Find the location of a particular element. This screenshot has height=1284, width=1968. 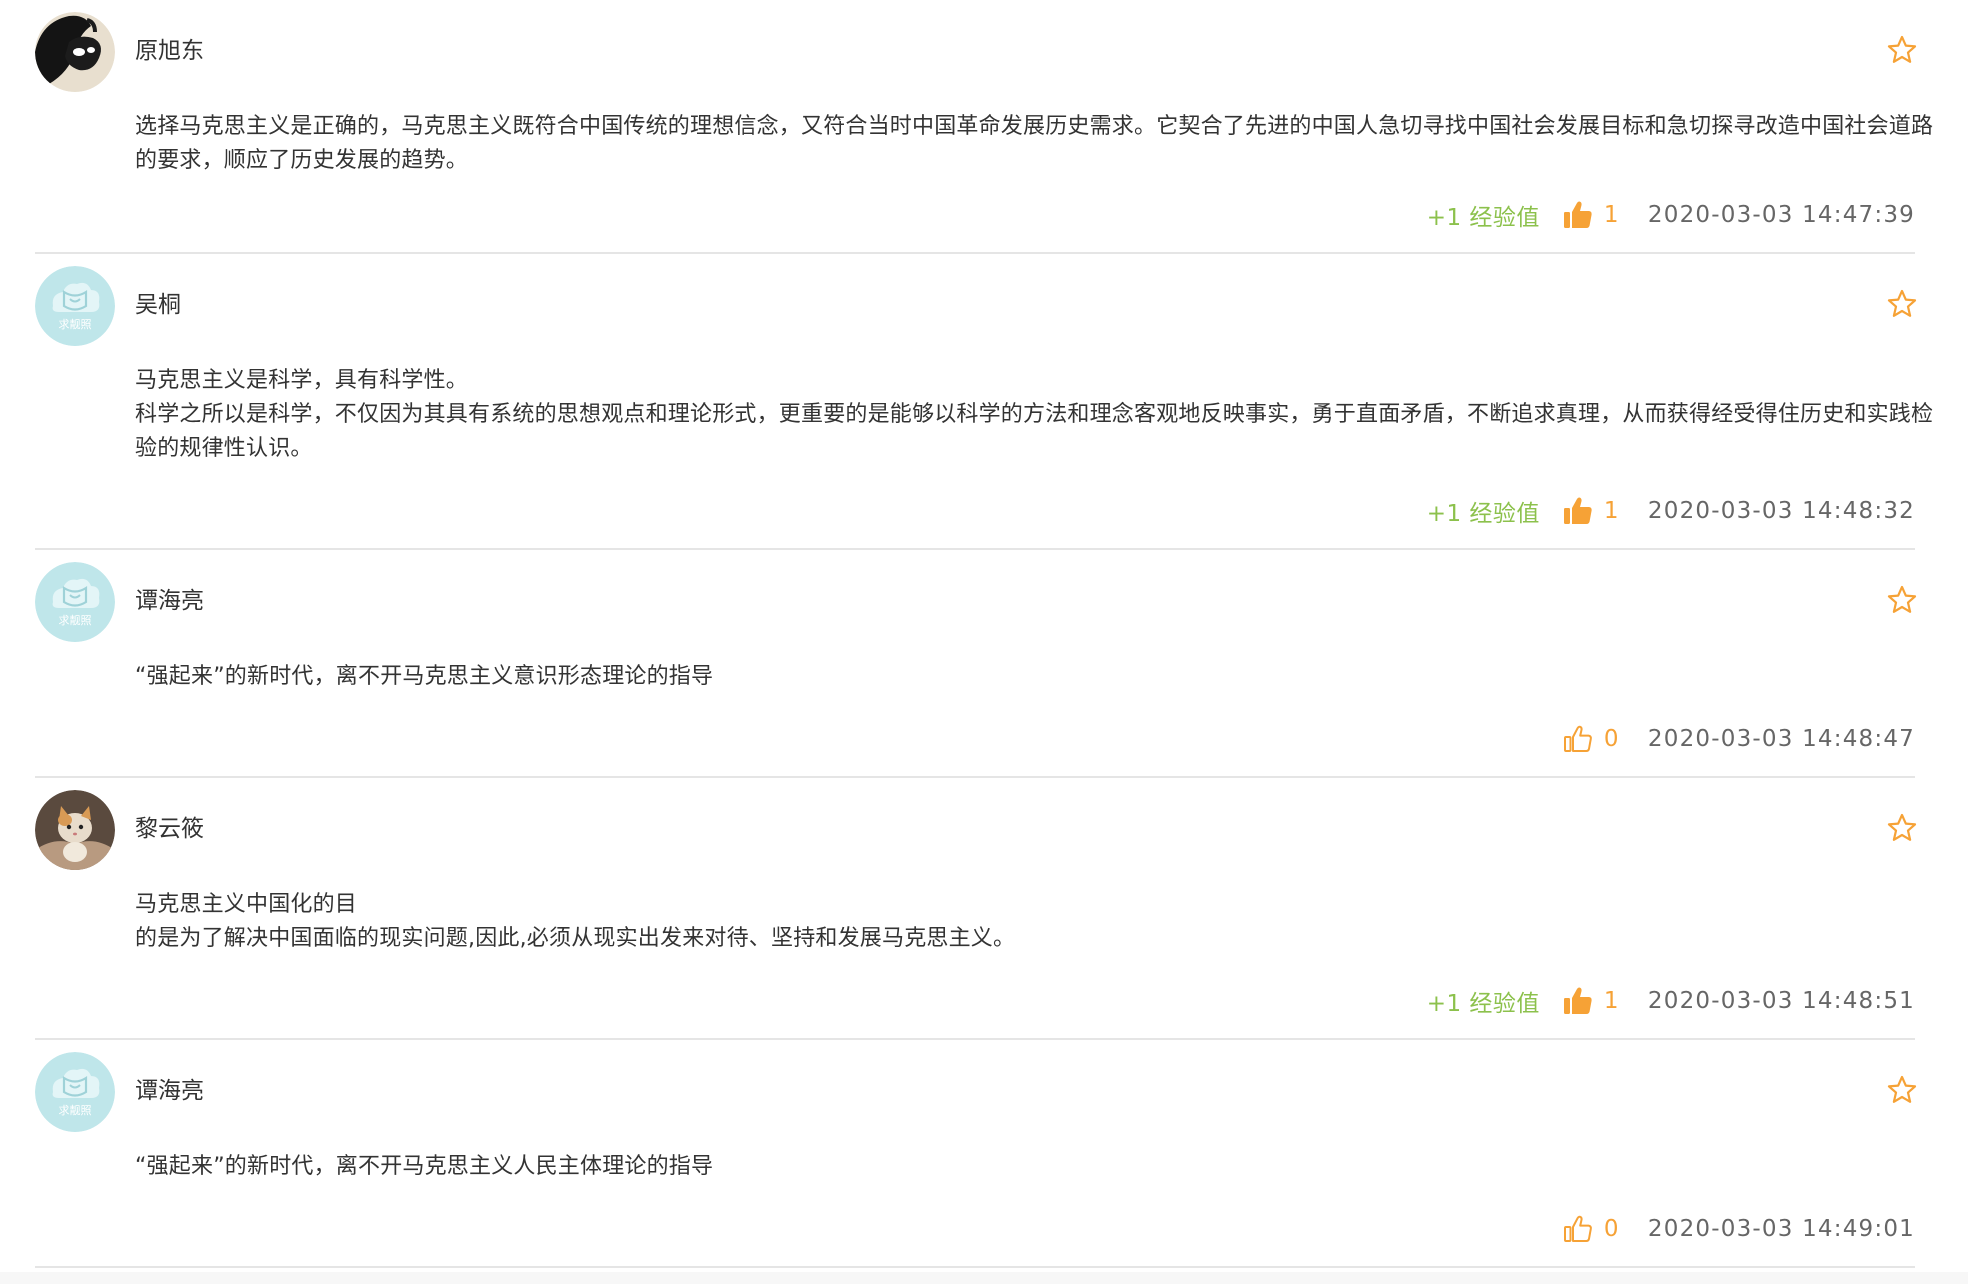

comment-footer: 0 2020-03-03 14:48:47 is located at coordinates (1737, 739).